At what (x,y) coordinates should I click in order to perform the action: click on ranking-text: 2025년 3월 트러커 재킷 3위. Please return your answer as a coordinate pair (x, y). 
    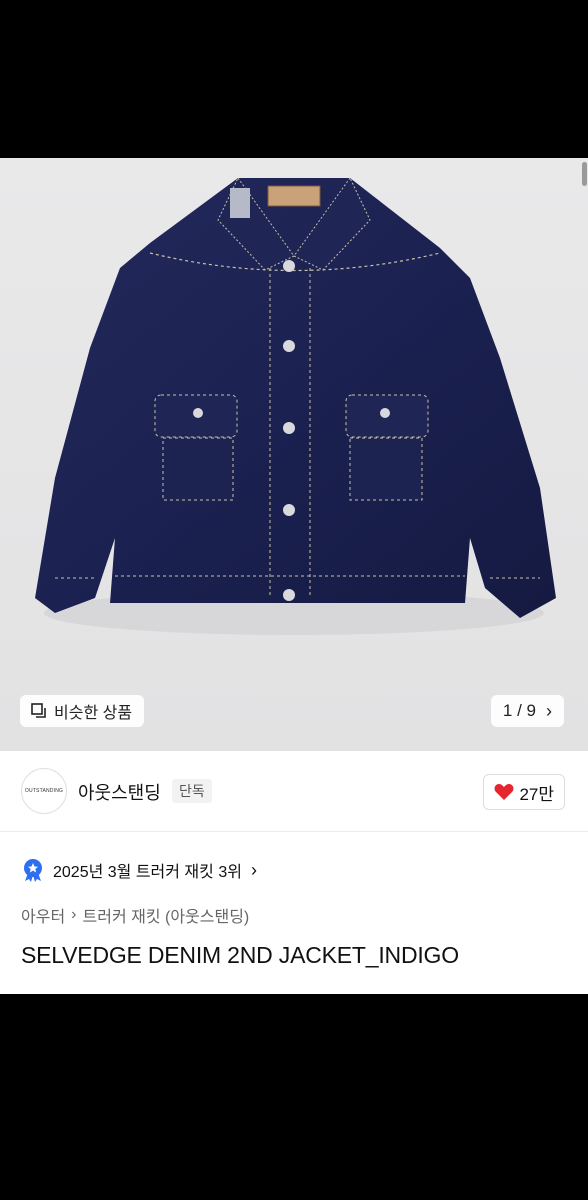
    Looking at the image, I should click on (147, 872).